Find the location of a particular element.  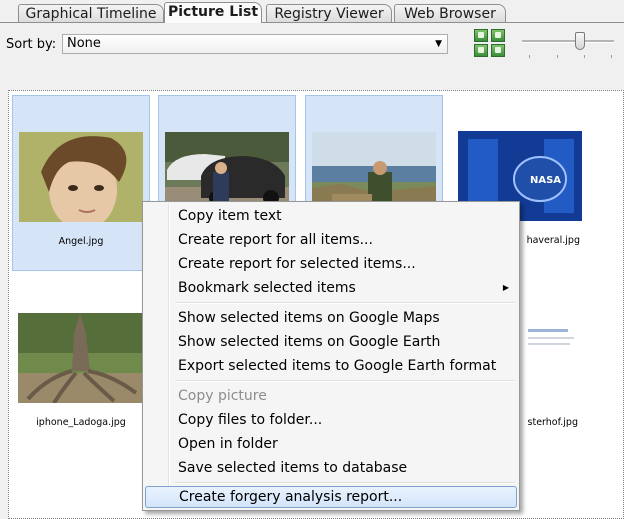

tab-picture-list: Picture List is located at coordinates (213, 12).